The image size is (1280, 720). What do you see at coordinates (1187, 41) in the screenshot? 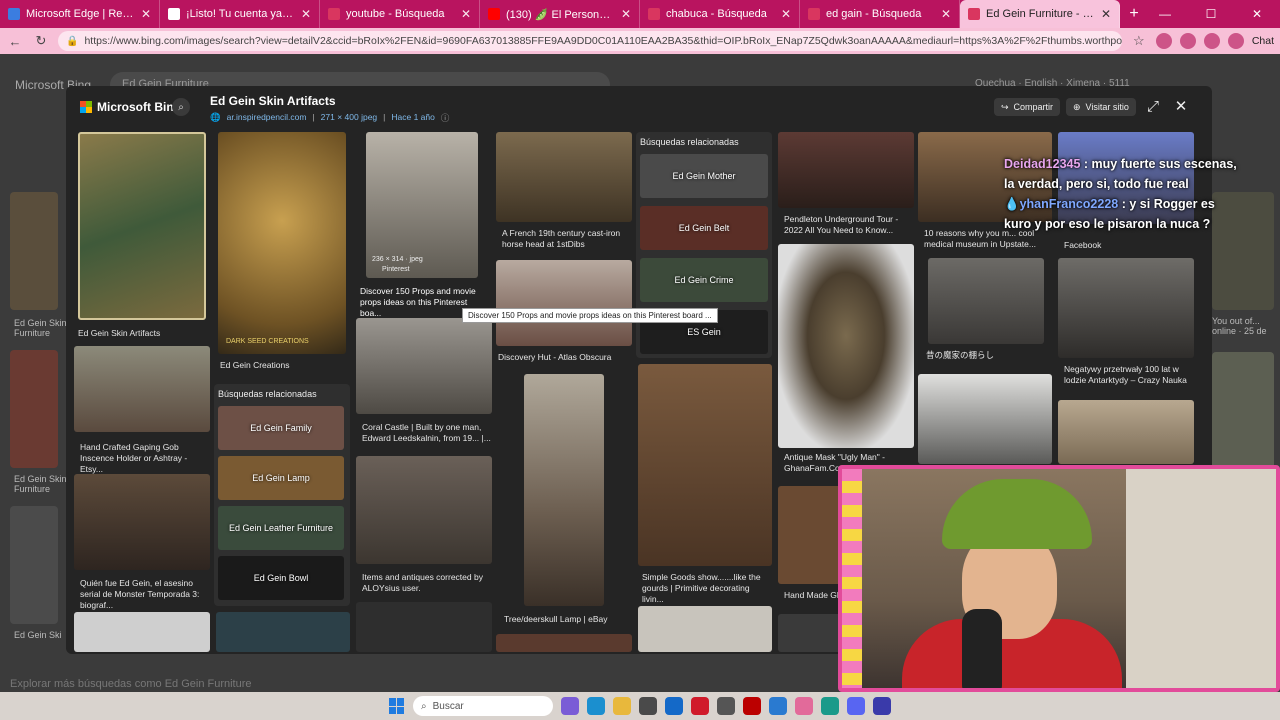
I see `collections-icon` at bounding box center [1187, 41].